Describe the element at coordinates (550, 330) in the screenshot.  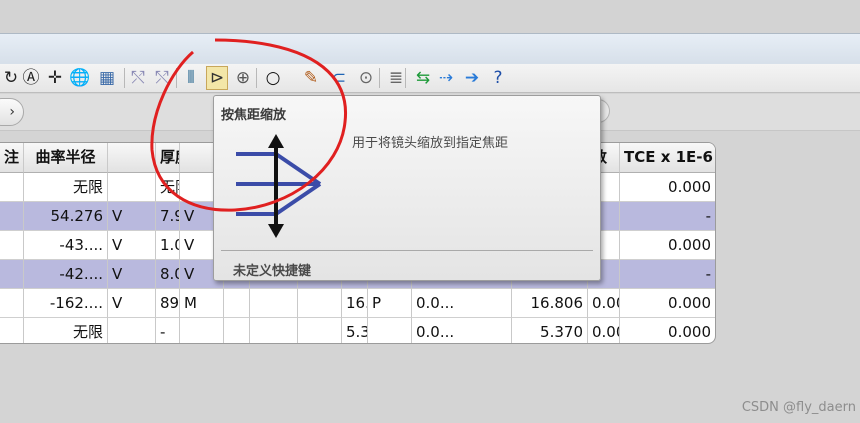
I see `table-cell: 5.370` at that location.